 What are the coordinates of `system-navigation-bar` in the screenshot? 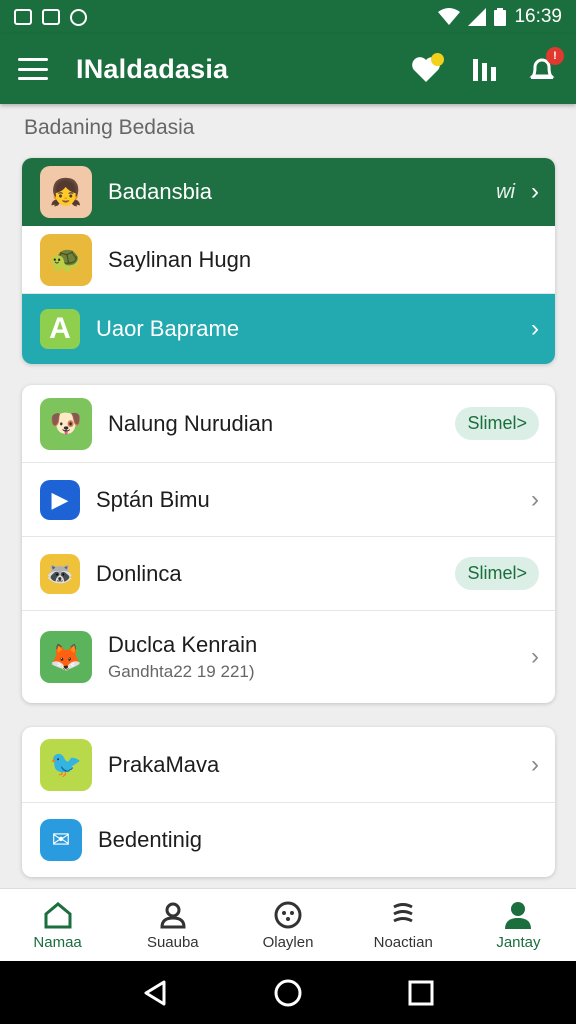 It's located at (288, 992).